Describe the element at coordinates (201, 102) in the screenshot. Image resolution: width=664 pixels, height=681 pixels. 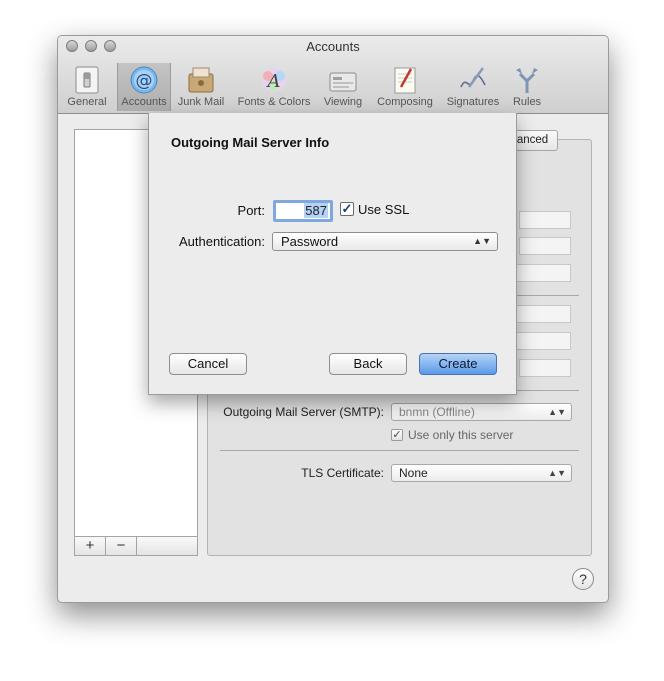
I see `toolbar-label: Junk Mail` at that location.